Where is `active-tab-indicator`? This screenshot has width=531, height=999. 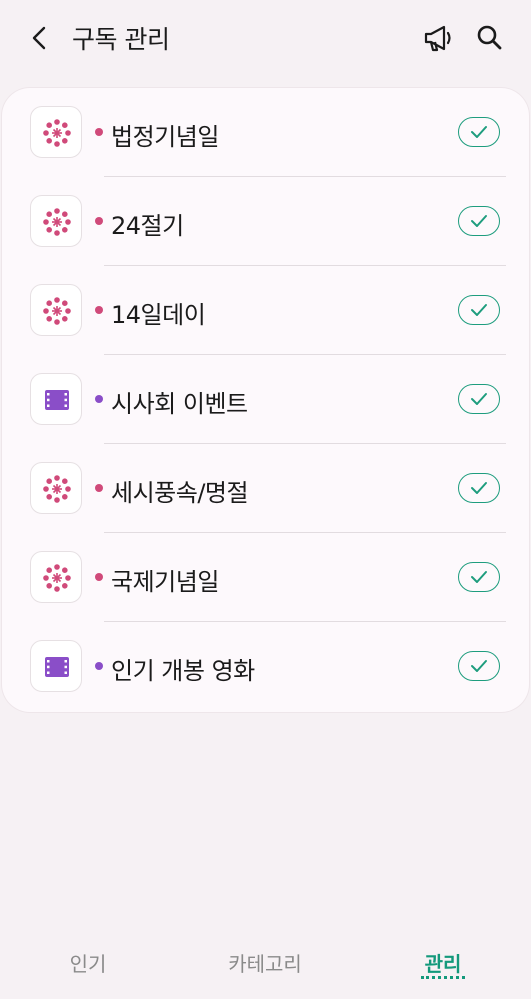 active-tab-indicator is located at coordinates (443, 977).